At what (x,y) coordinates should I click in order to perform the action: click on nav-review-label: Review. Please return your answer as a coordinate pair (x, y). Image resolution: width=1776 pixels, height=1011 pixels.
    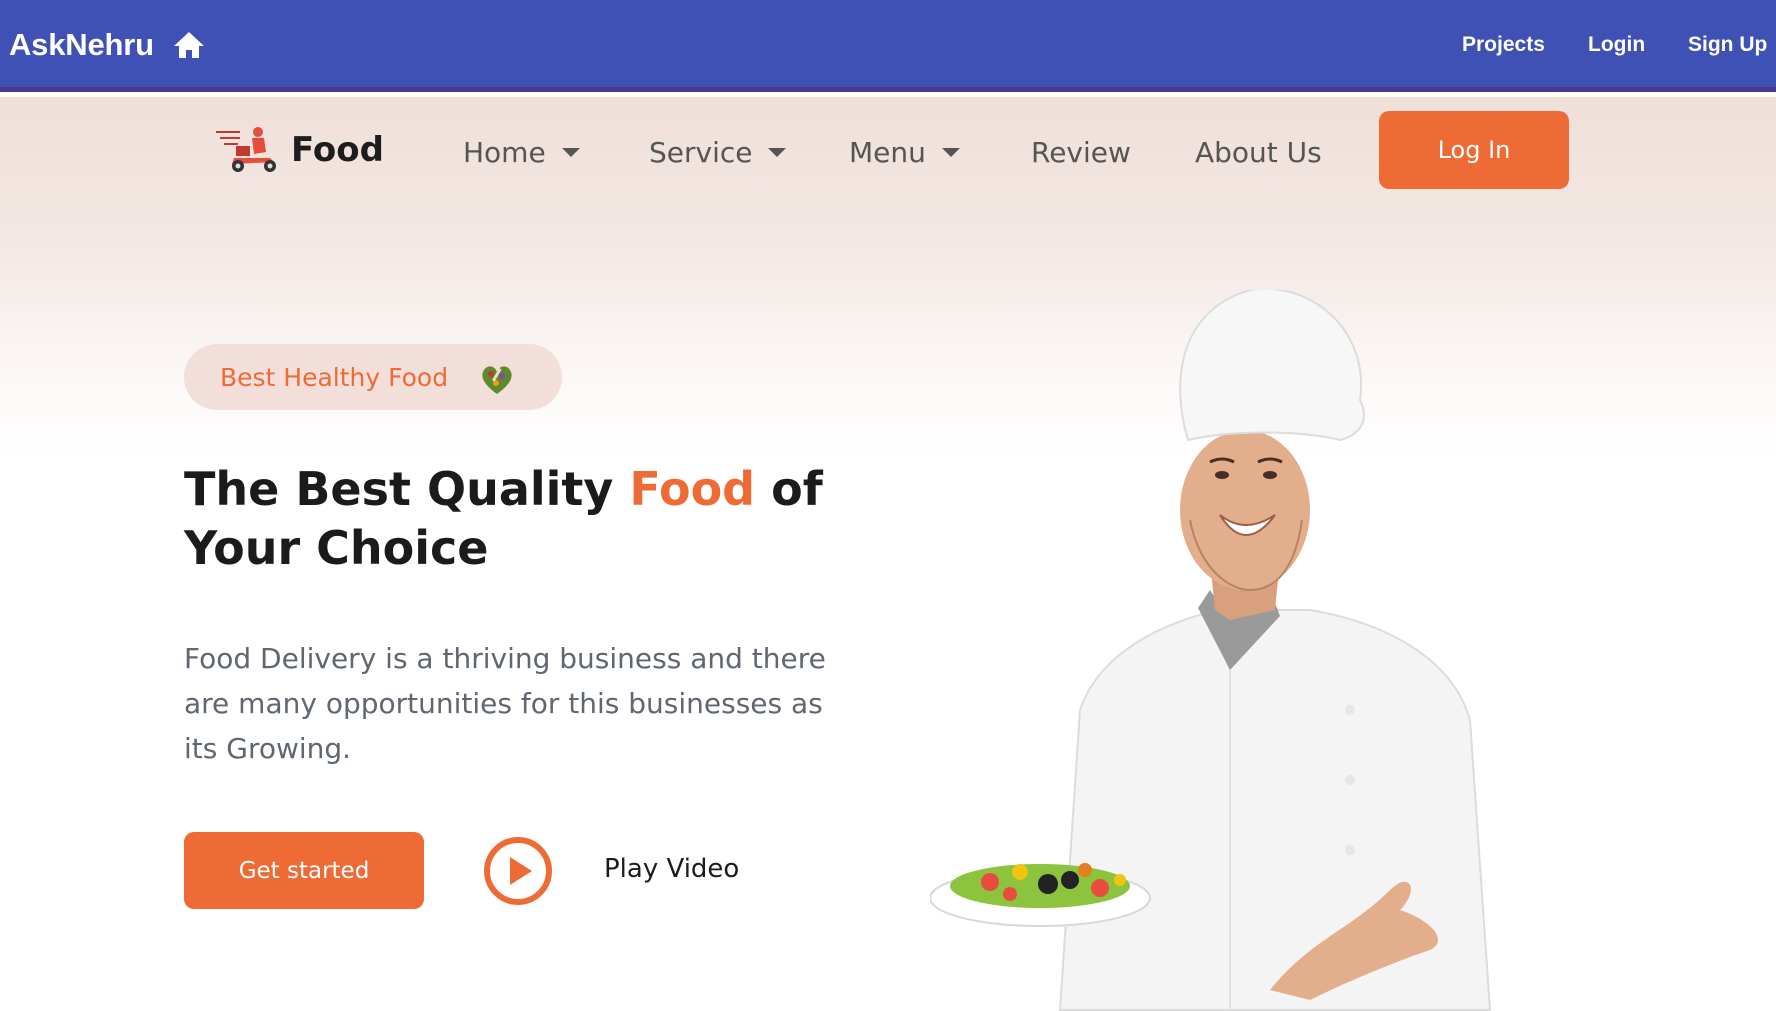
    Looking at the image, I should click on (1081, 152).